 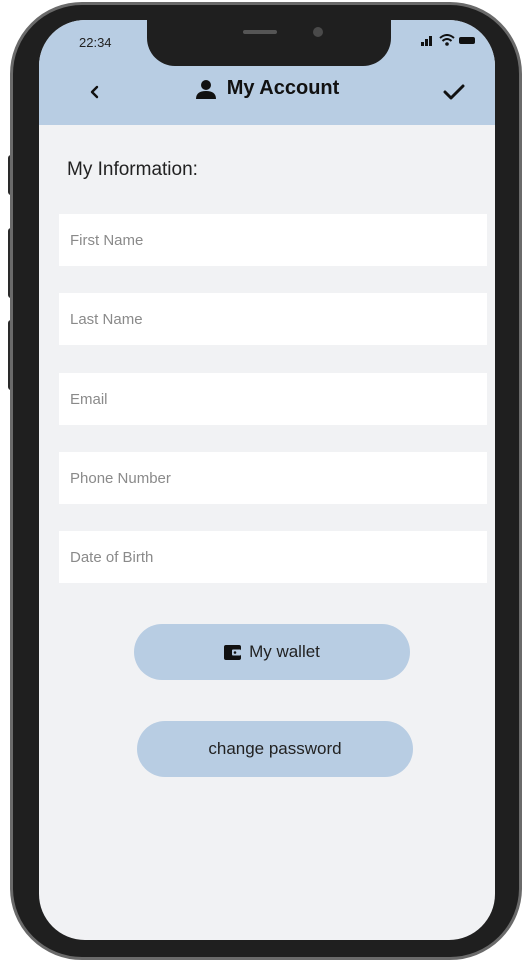 I want to click on last-name-field, so click(x=273, y=319).